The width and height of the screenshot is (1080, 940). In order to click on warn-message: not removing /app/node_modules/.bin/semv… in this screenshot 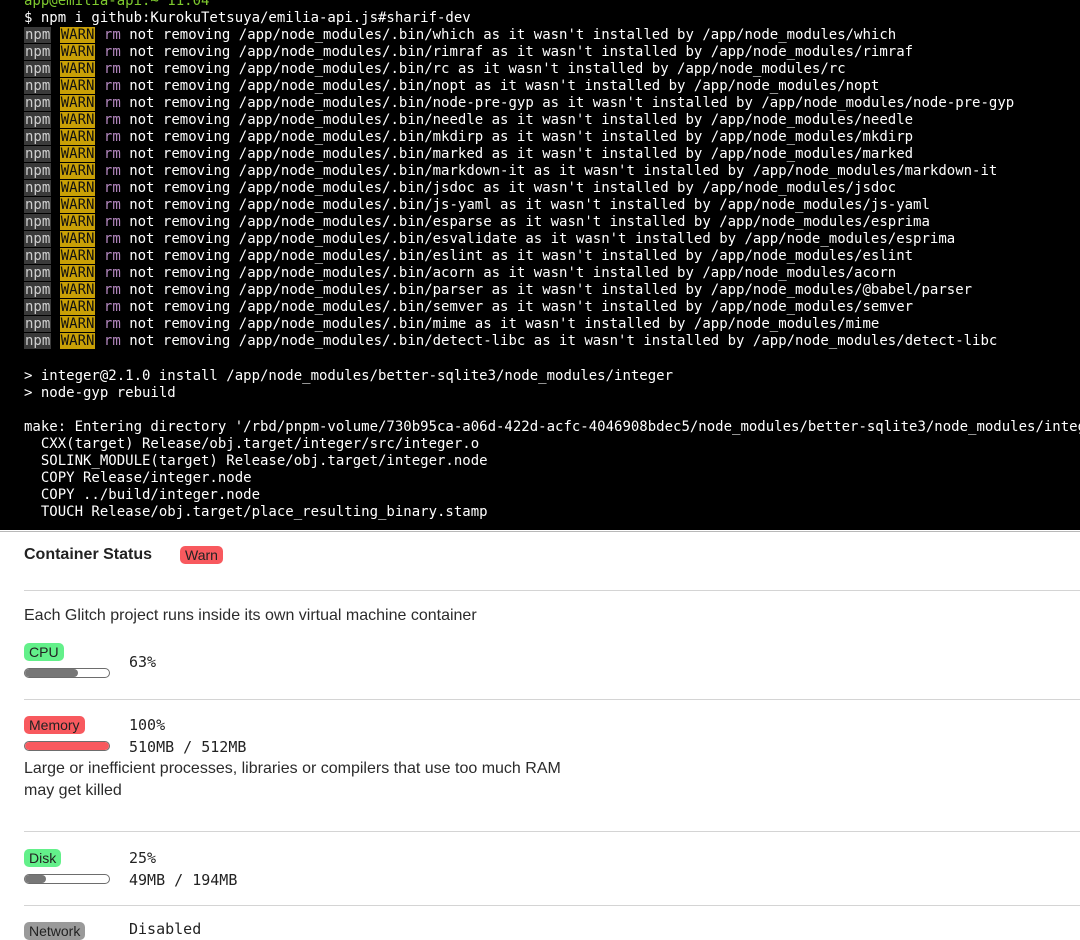, I will do `click(521, 307)`.